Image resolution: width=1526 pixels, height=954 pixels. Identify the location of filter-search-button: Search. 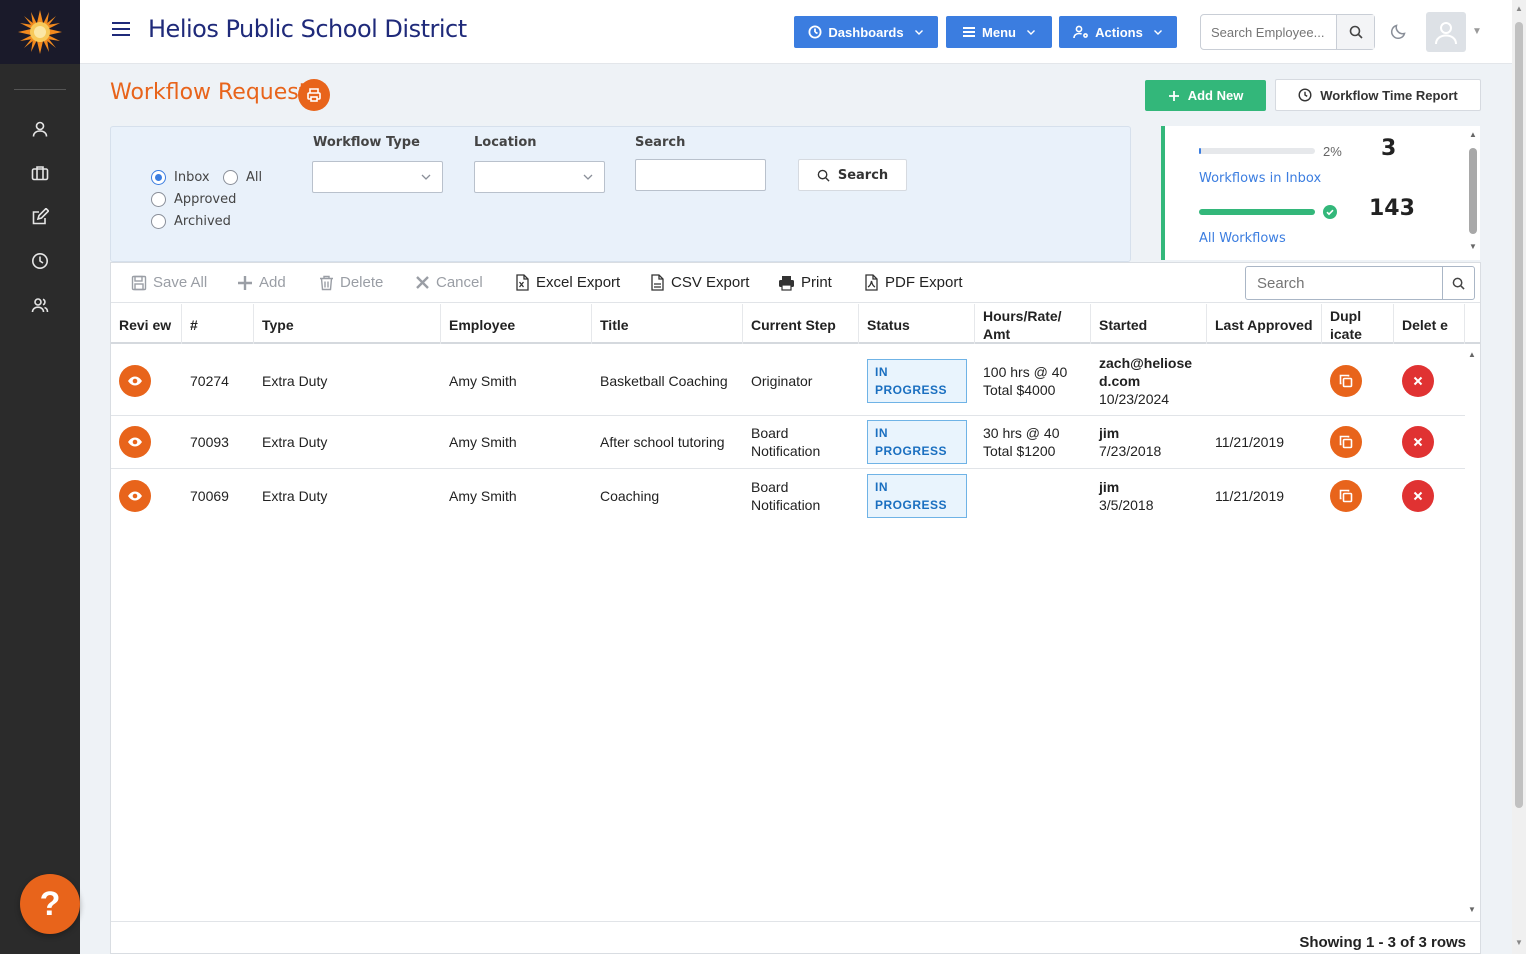
(852, 175).